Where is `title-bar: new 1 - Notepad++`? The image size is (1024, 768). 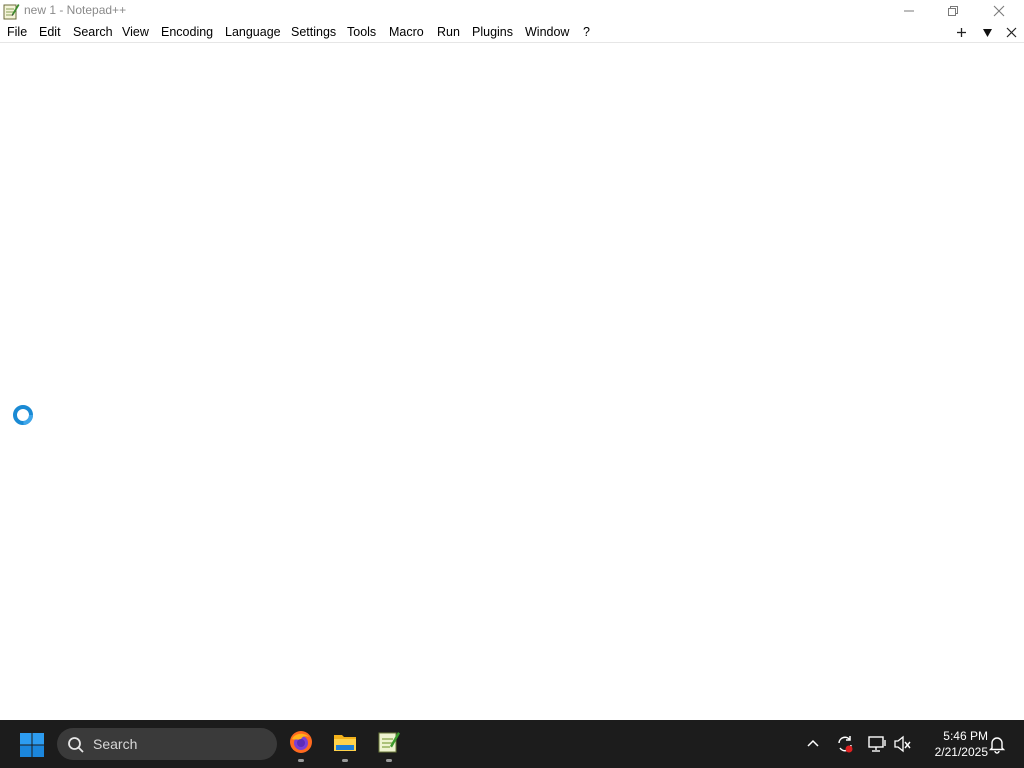 title-bar: new 1 - Notepad++ is located at coordinates (512, 11).